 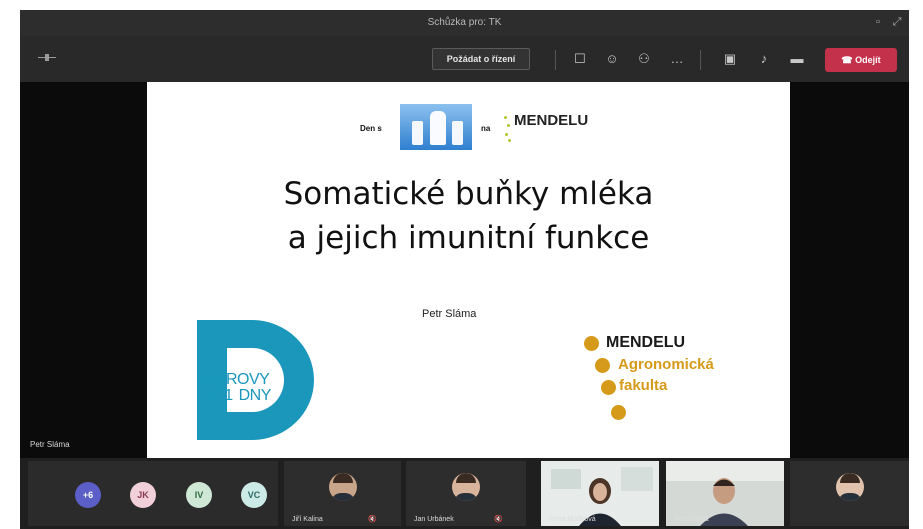 I want to click on participant-gallery: +6 JK IV VC Jiří Kalina 🔇 Jan Urbánek 🔇, so click(x=464, y=493).